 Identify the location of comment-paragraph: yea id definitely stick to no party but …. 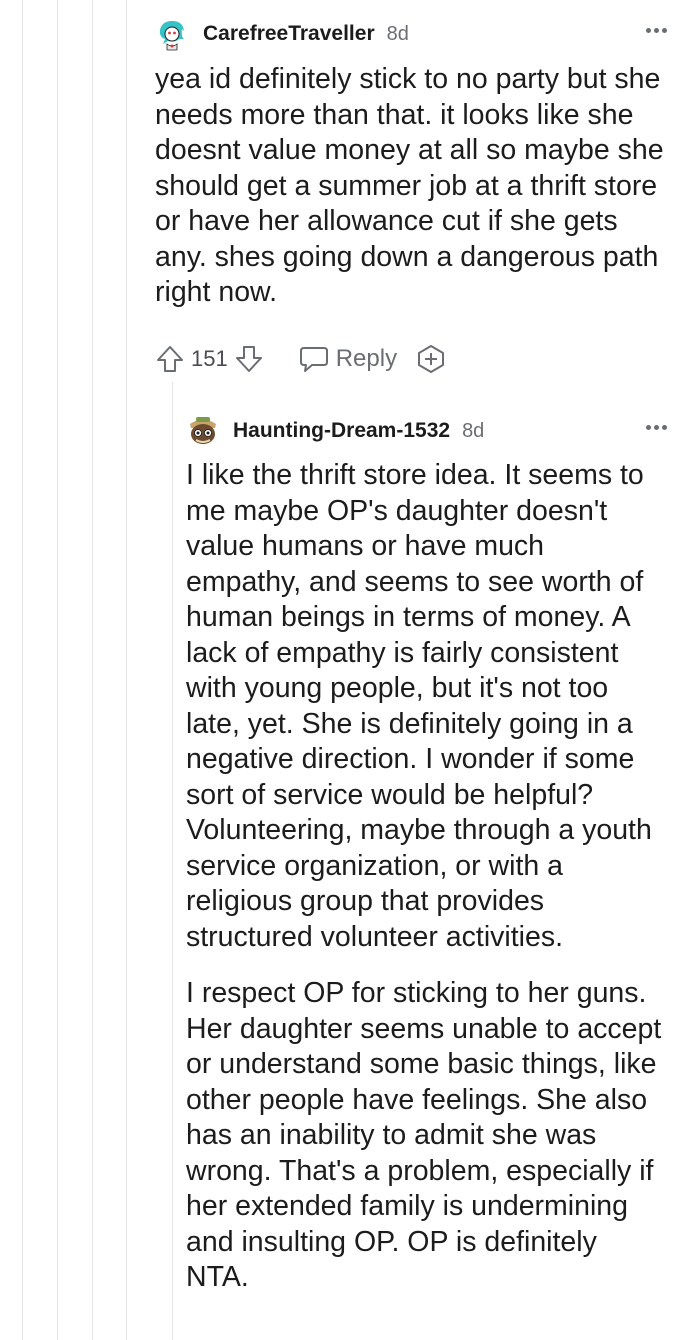
(409, 185).